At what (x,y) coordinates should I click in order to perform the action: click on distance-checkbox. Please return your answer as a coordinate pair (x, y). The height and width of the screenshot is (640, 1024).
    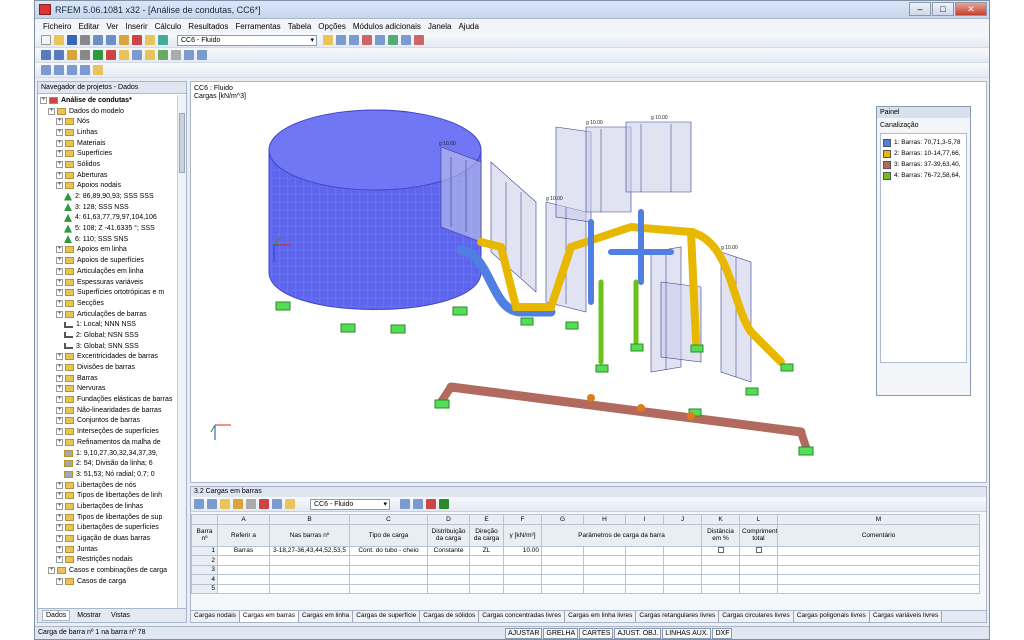
    Looking at the image, I should click on (720, 549).